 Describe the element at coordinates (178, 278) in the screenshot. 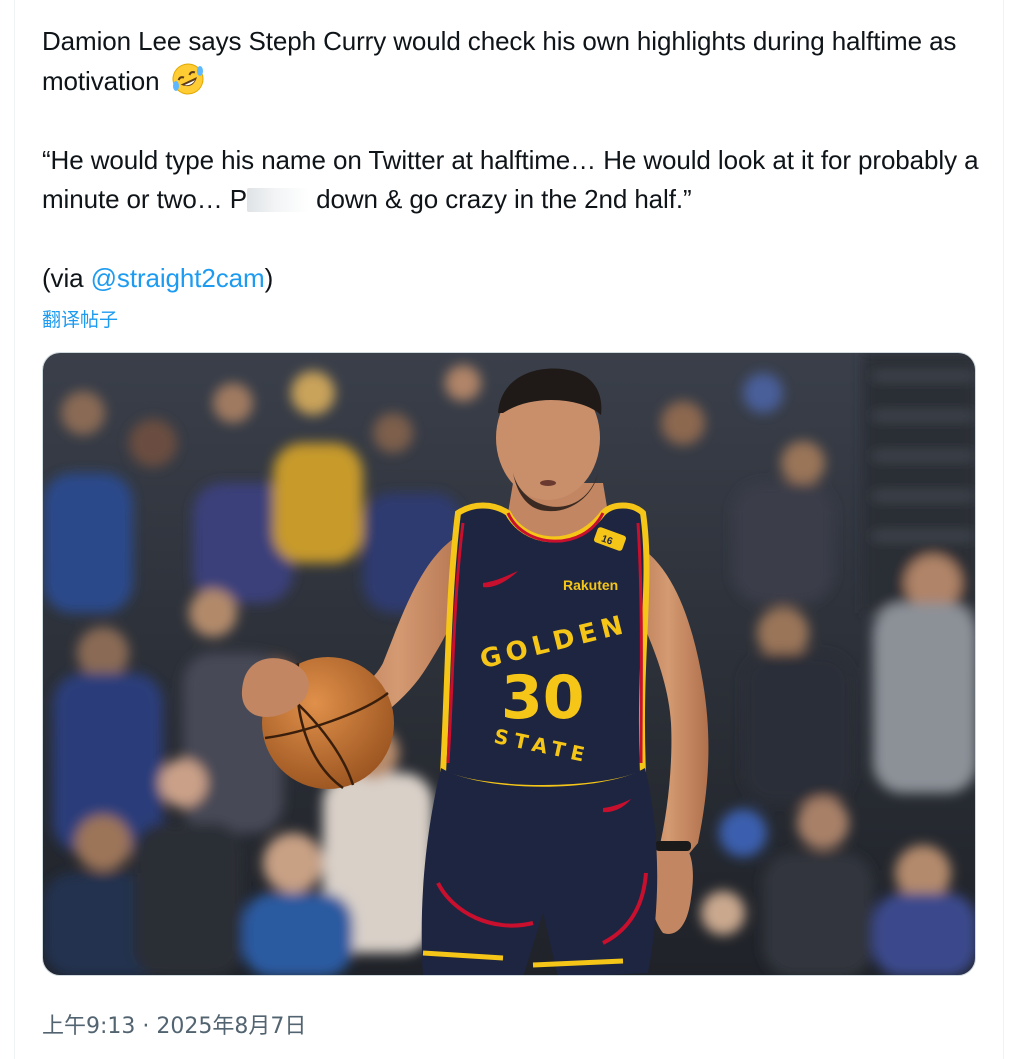

I see `mention-link: @straight2cam` at that location.